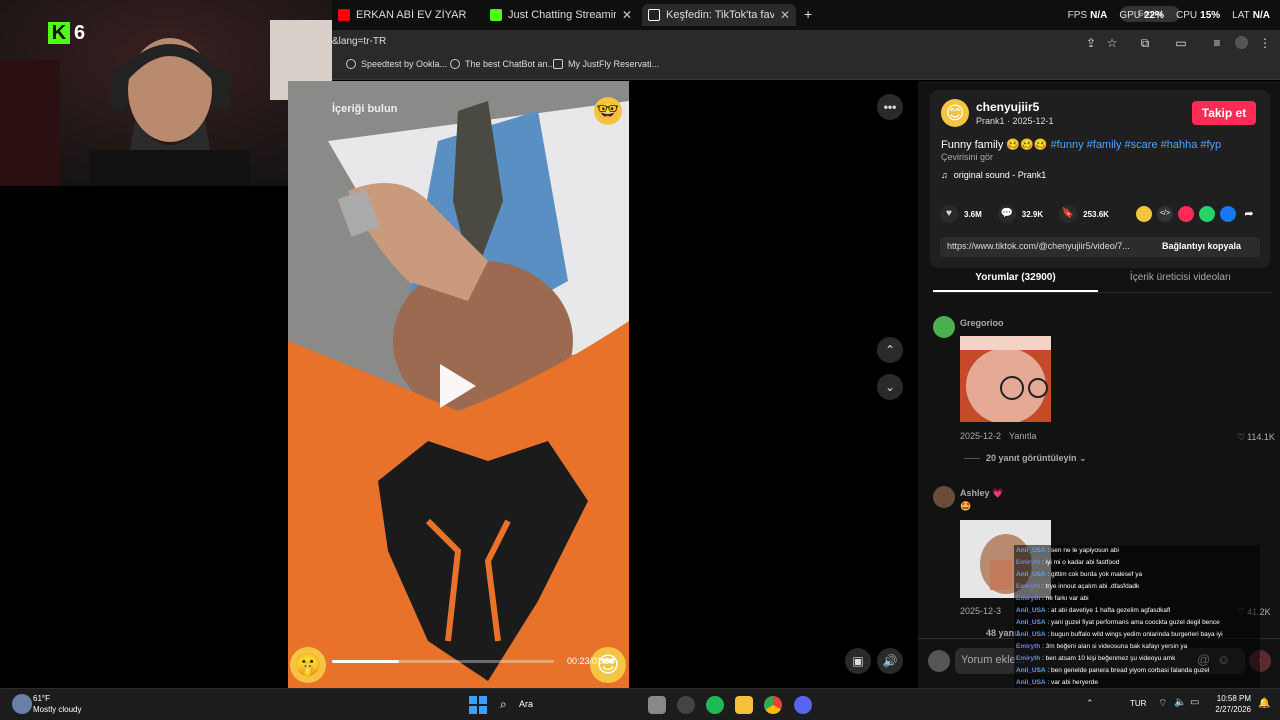 The height and width of the screenshot is (720, 1280). What do you see at coordinates (359, 41) in the screenshot?
I see `url-text: &lang=tr-TR` at bounding box center [359, 41].